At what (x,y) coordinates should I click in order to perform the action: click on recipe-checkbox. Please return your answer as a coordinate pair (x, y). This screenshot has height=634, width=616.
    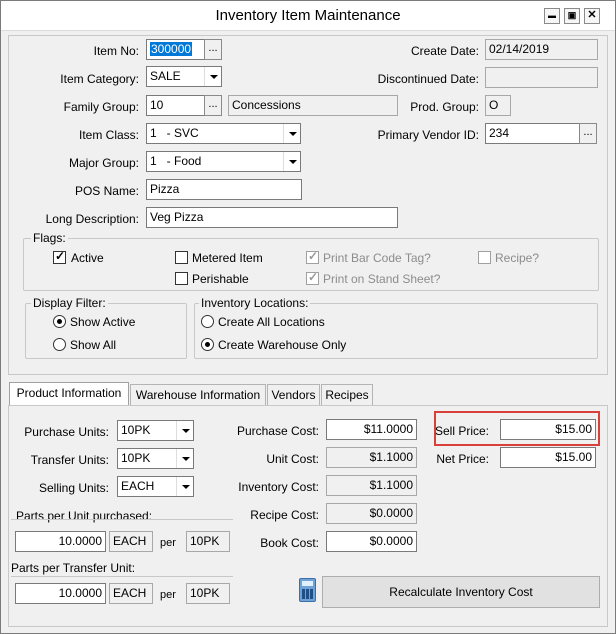
    Looking at the image, I should click on (484, 257).